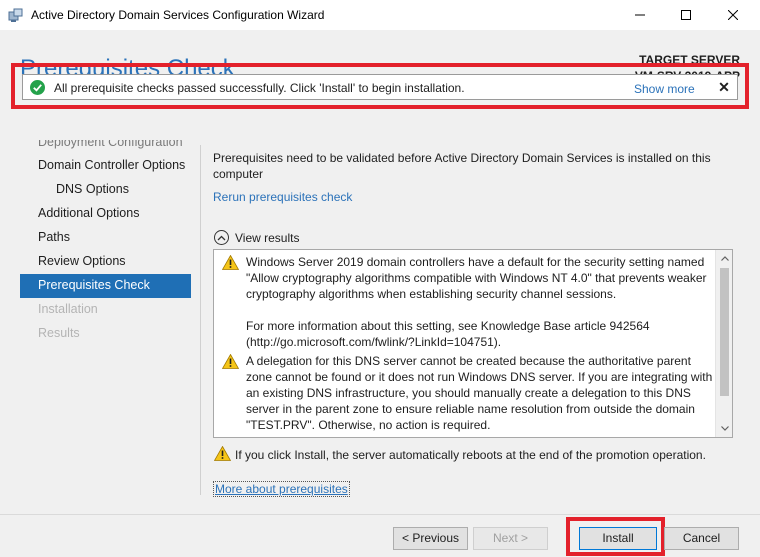  I want to click on nav-divider, so click(200, 320).